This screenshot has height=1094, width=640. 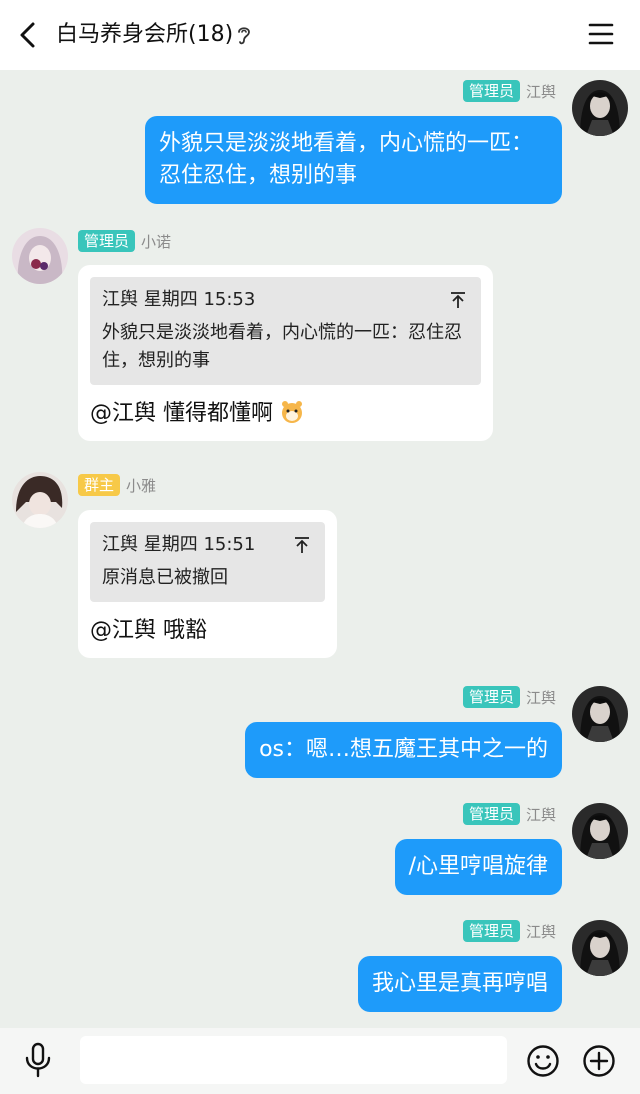 I want to click on message-outgoing: 管理员 江舆 os：嗯…想五魔王其中之一的, so click(x=320, y=734).